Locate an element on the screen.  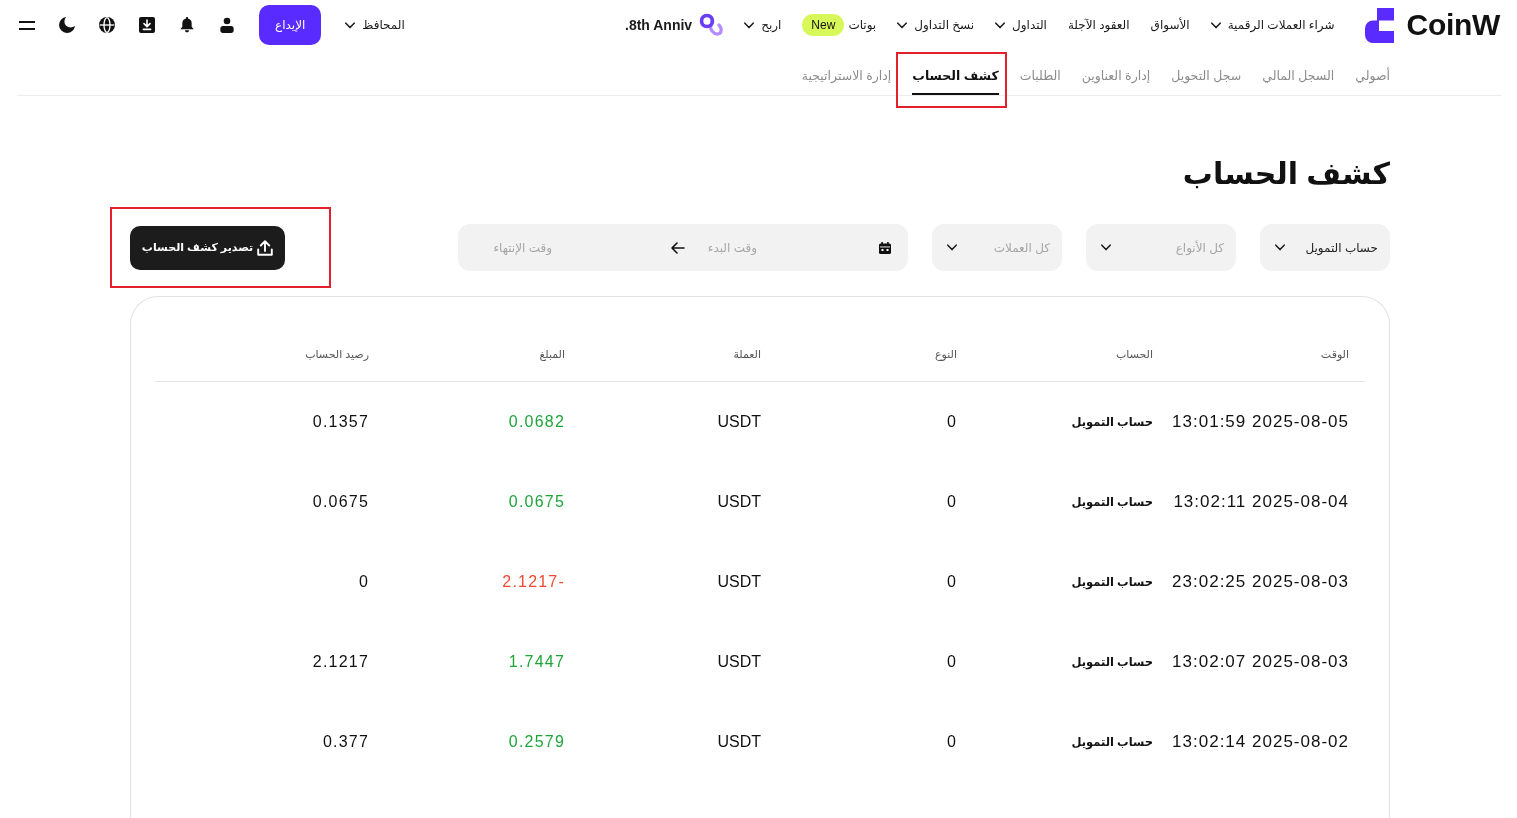
tab: كشف الحساب is located at coordinates (955, 72).